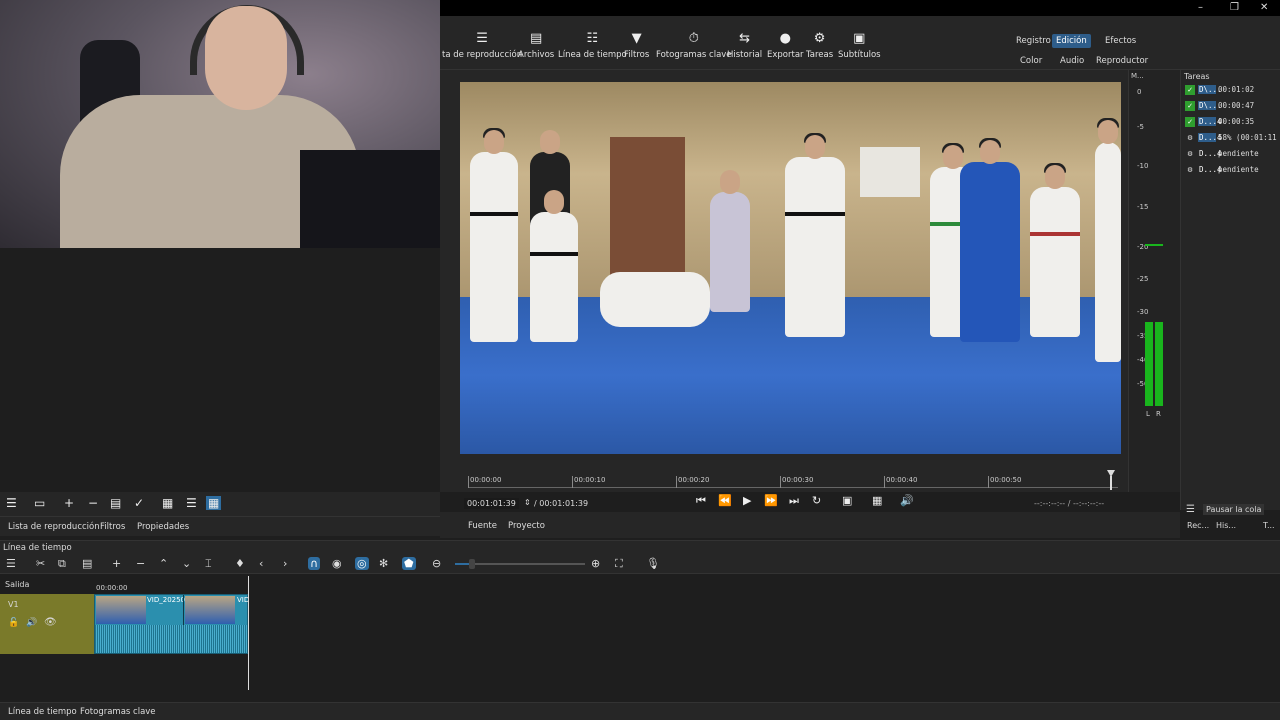 The height and width of the screenshot is (720, 1280). Describe the element at coordinates (409, 563) in the screenshot. I see `ripple-markers-icon: ⬟` at that location.